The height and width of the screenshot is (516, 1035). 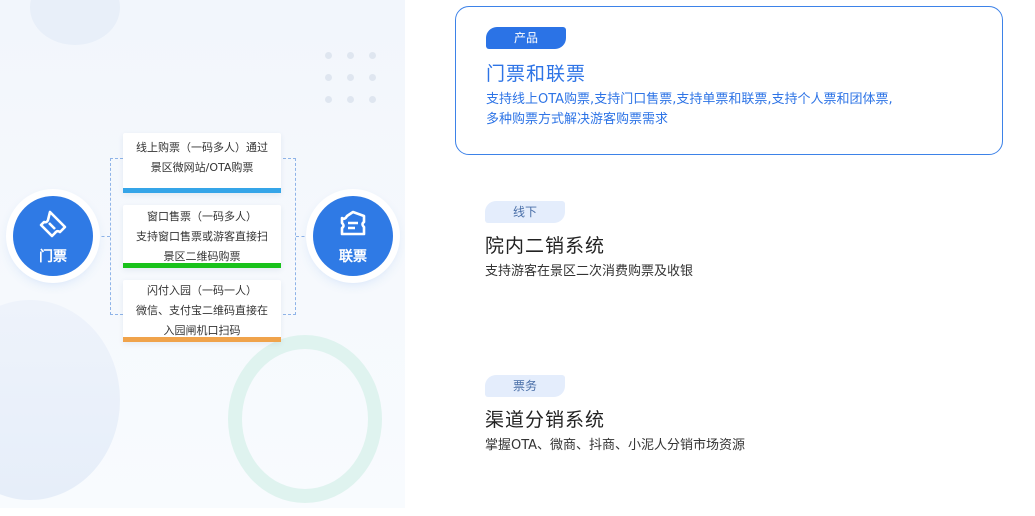 What do you see at coordinates (355, 82) in the screenshot?
I see `decor-dot-grid` at bounding box center [355, 82].